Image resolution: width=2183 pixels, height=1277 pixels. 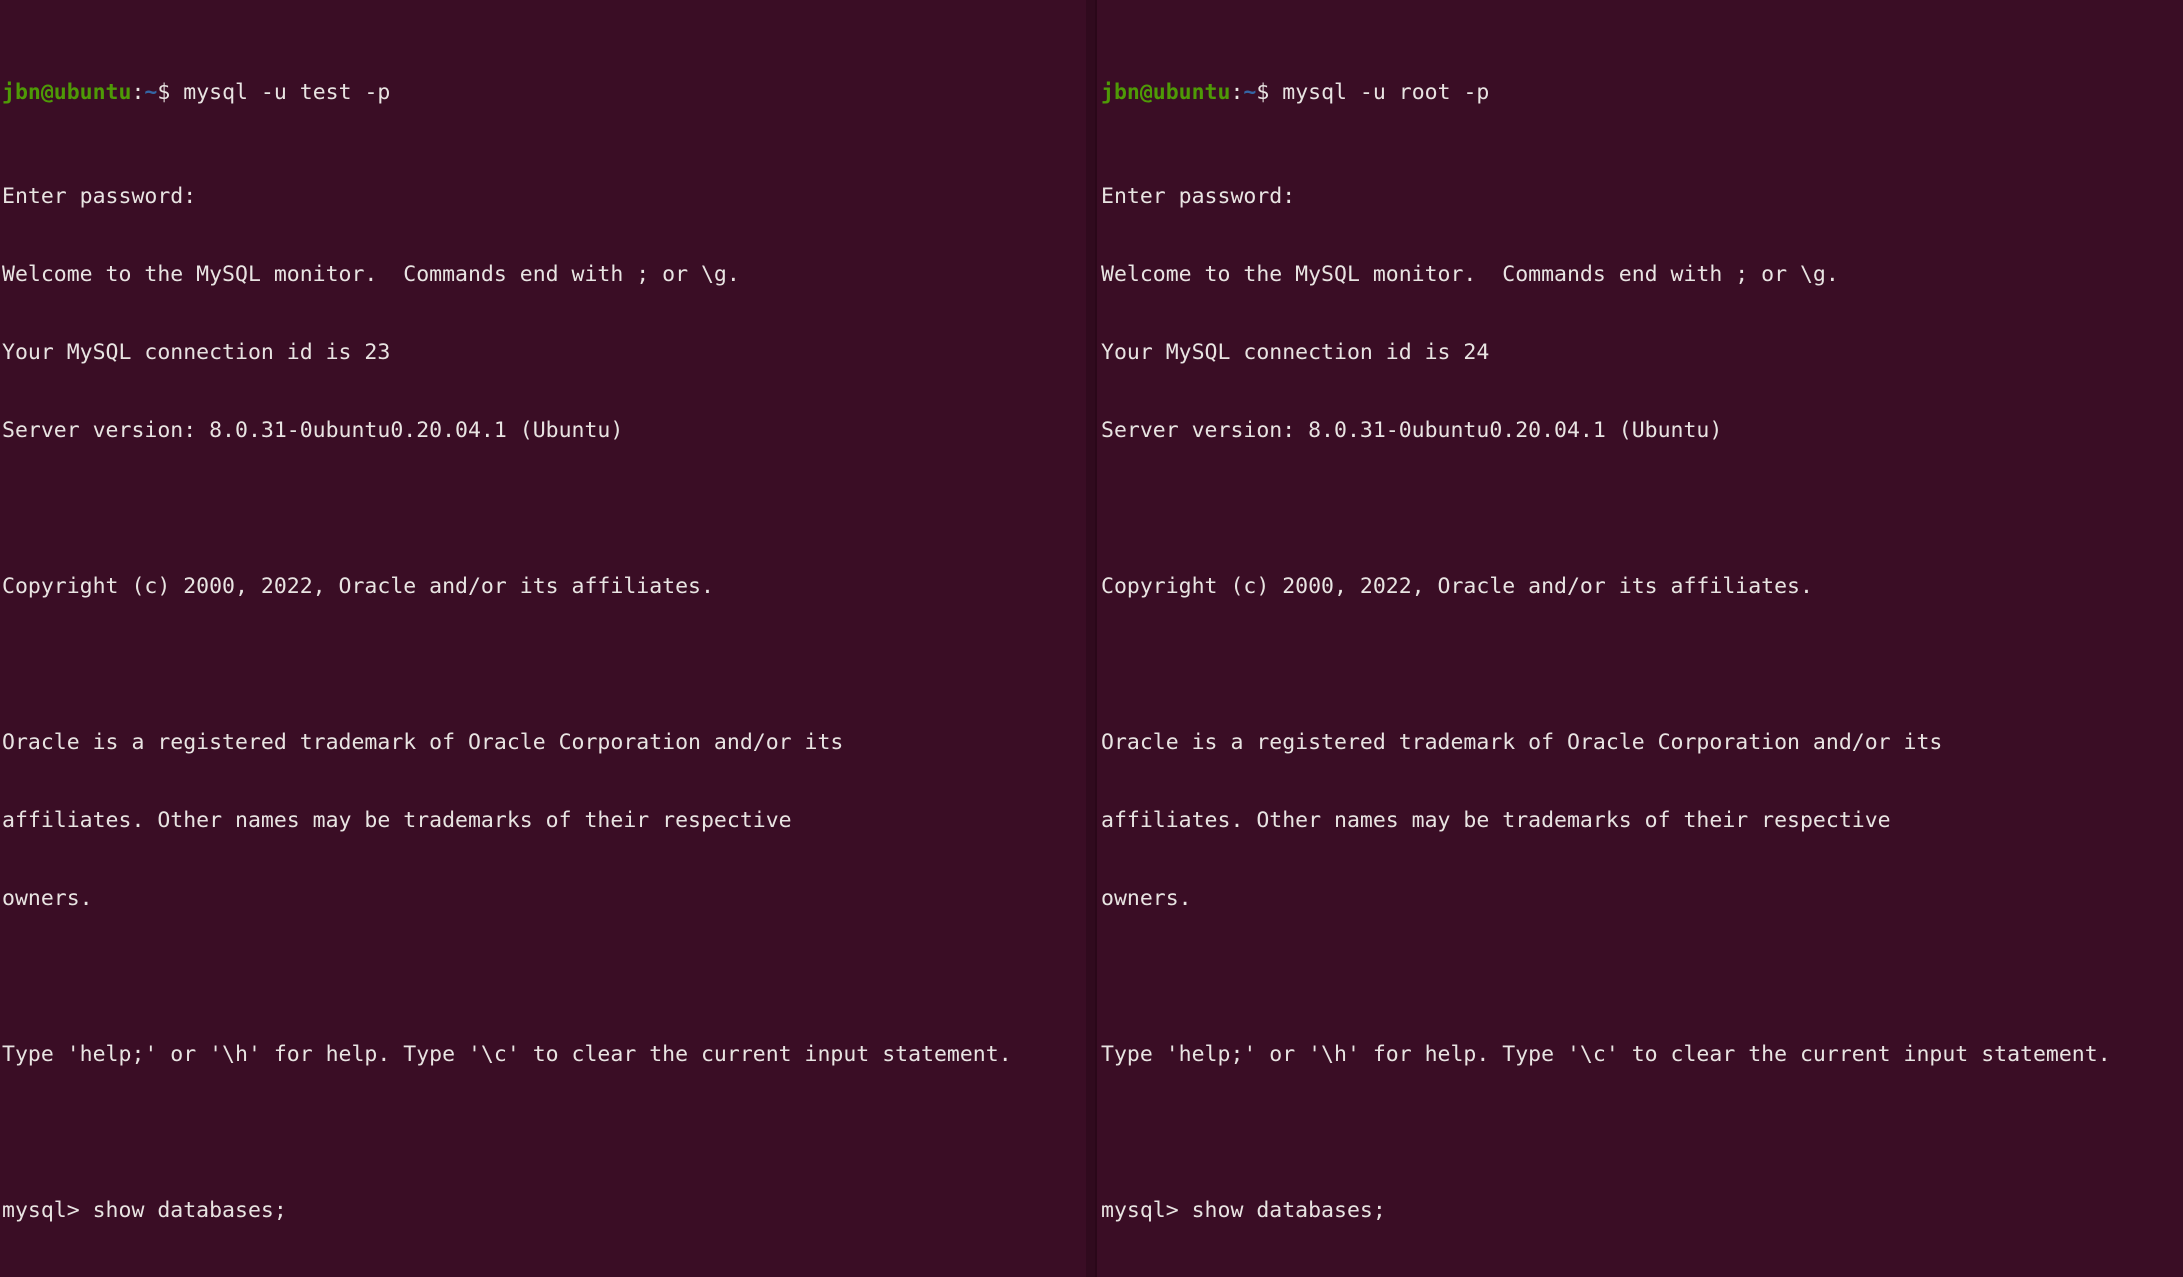 I want to click on pane-divider, so click(x=1091, y=638).